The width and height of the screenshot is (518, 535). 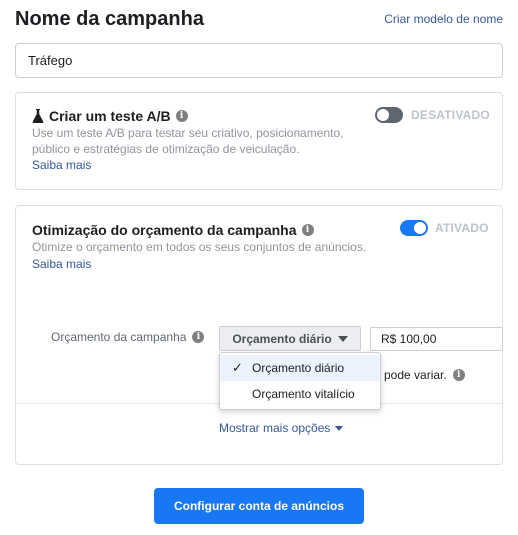 I want to click on create-name-template-link: Criar modelo de nome, so click(x=443, y=19).